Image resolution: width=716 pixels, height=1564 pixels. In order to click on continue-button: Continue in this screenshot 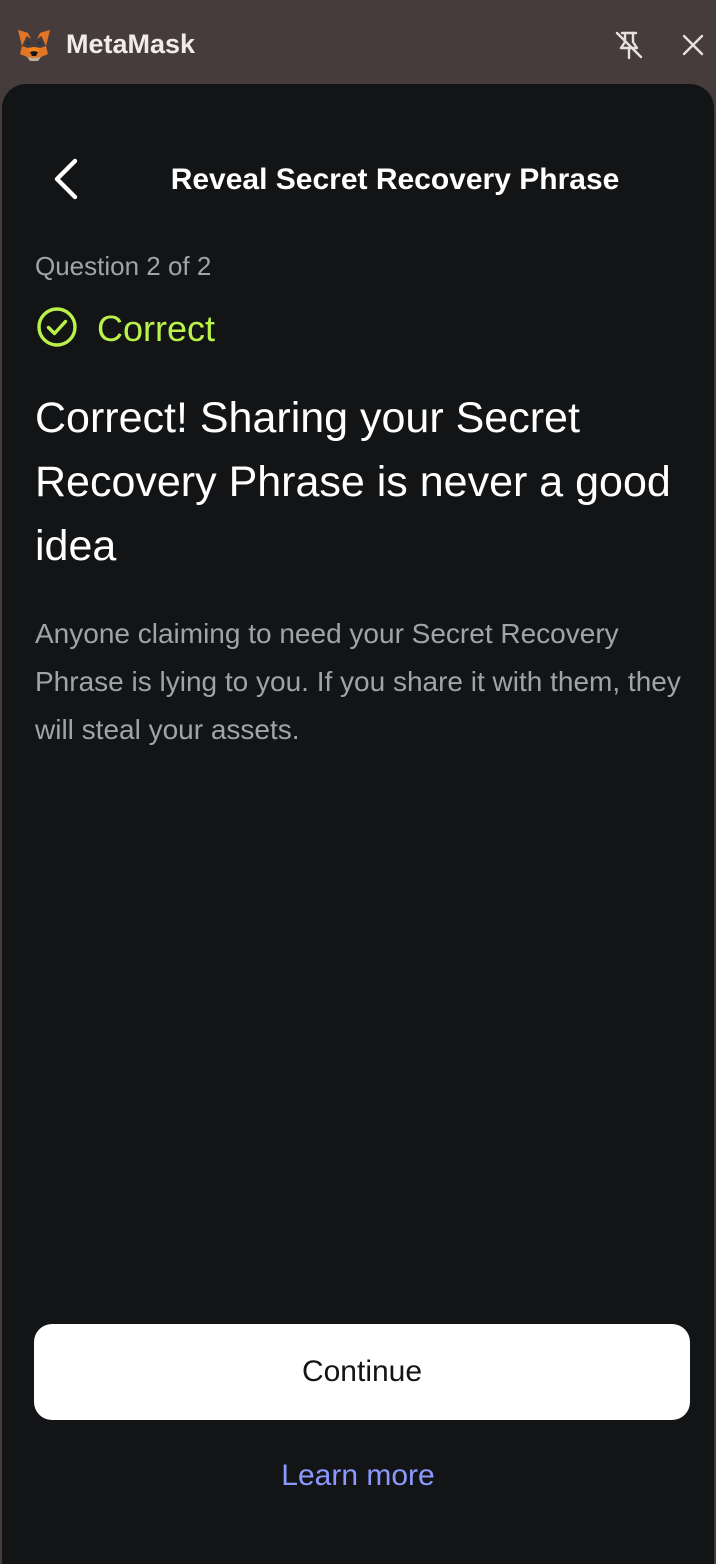, I will do `click(362, 1372)`.